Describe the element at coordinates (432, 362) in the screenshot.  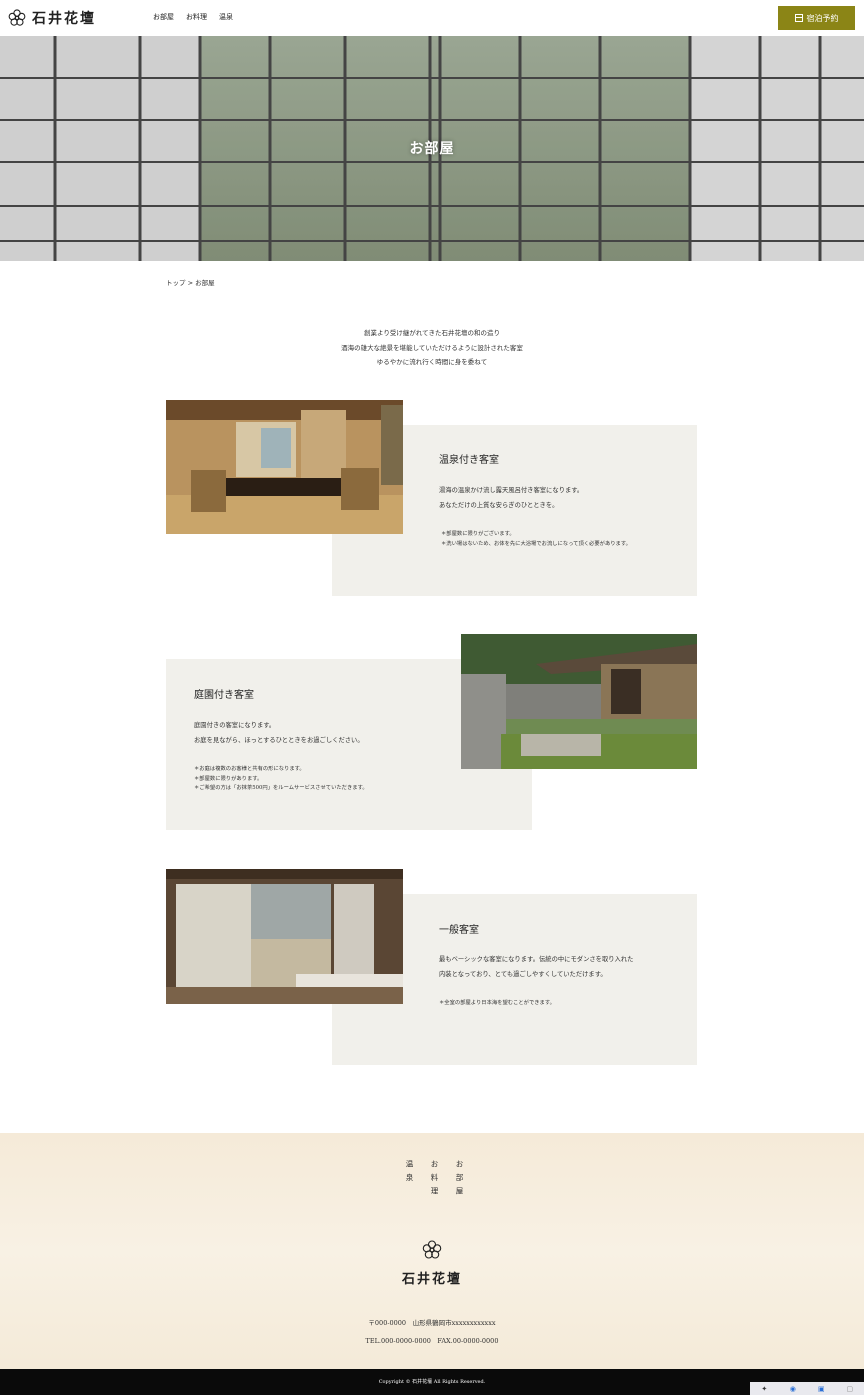
I see `intro-line: ゆるやかに流れ行く時間に身を委ねて` at that location.